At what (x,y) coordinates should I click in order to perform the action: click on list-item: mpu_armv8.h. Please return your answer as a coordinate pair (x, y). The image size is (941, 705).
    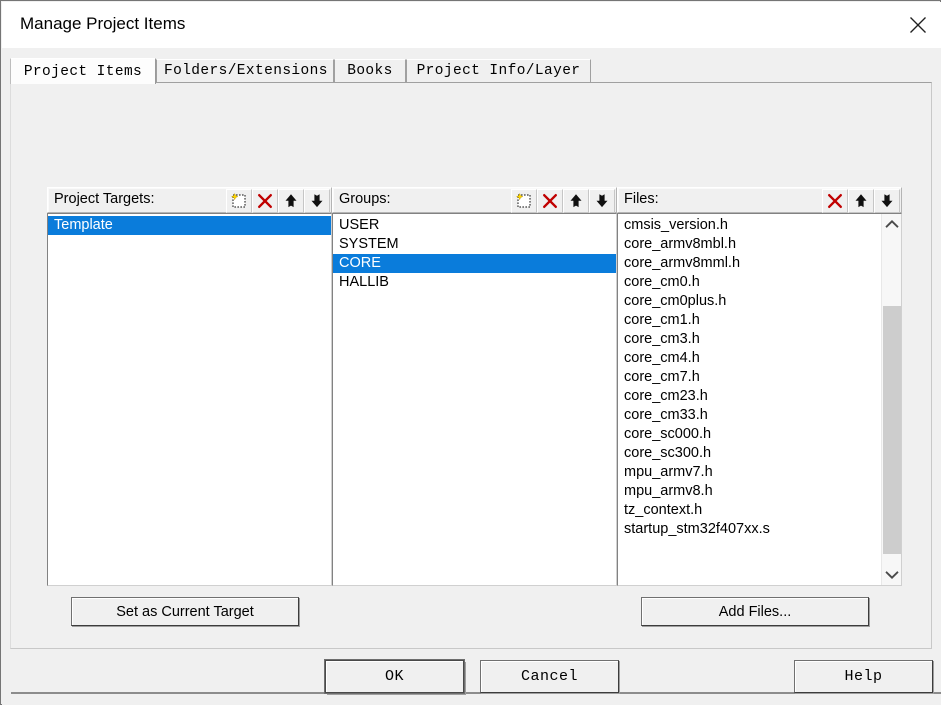
    Looking at the image, I should click on (749, 491).